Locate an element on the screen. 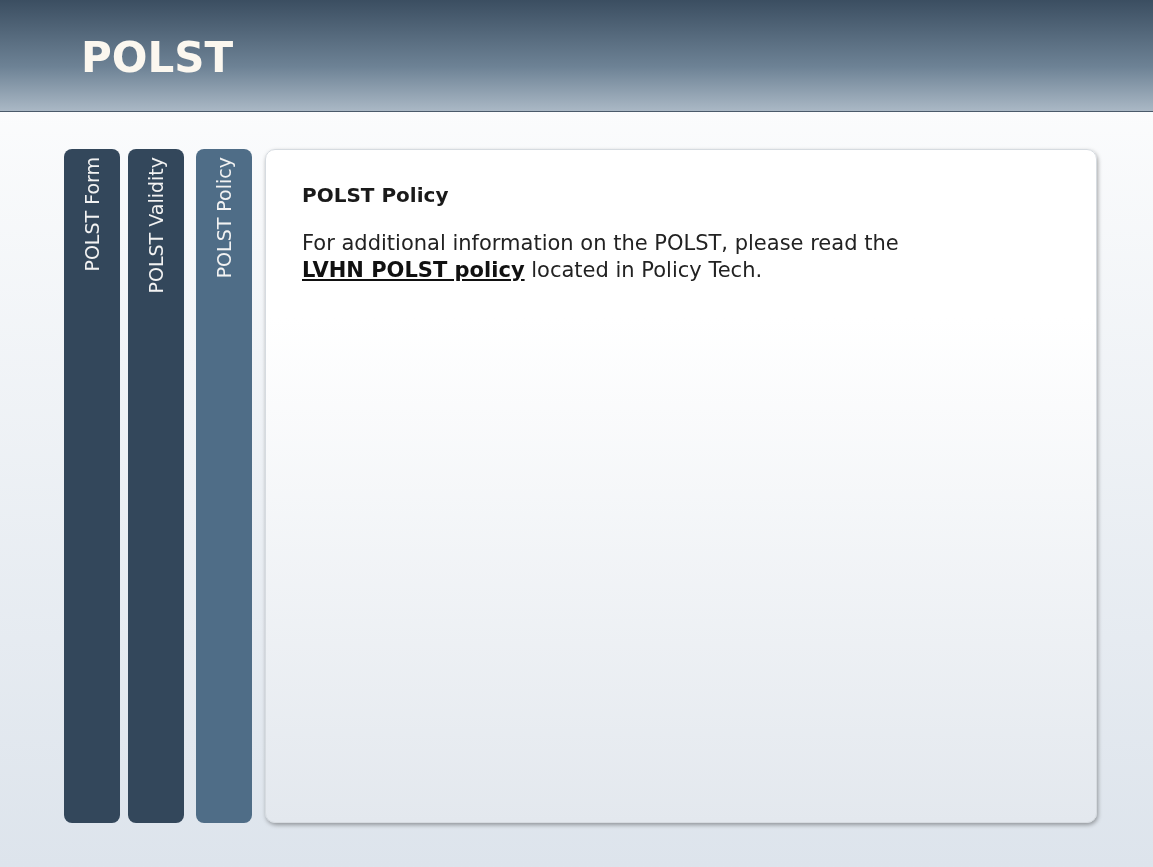 This screenshot has height=867, width=1153. section-heading: POLST Policy is located at coordinates (376, 195).